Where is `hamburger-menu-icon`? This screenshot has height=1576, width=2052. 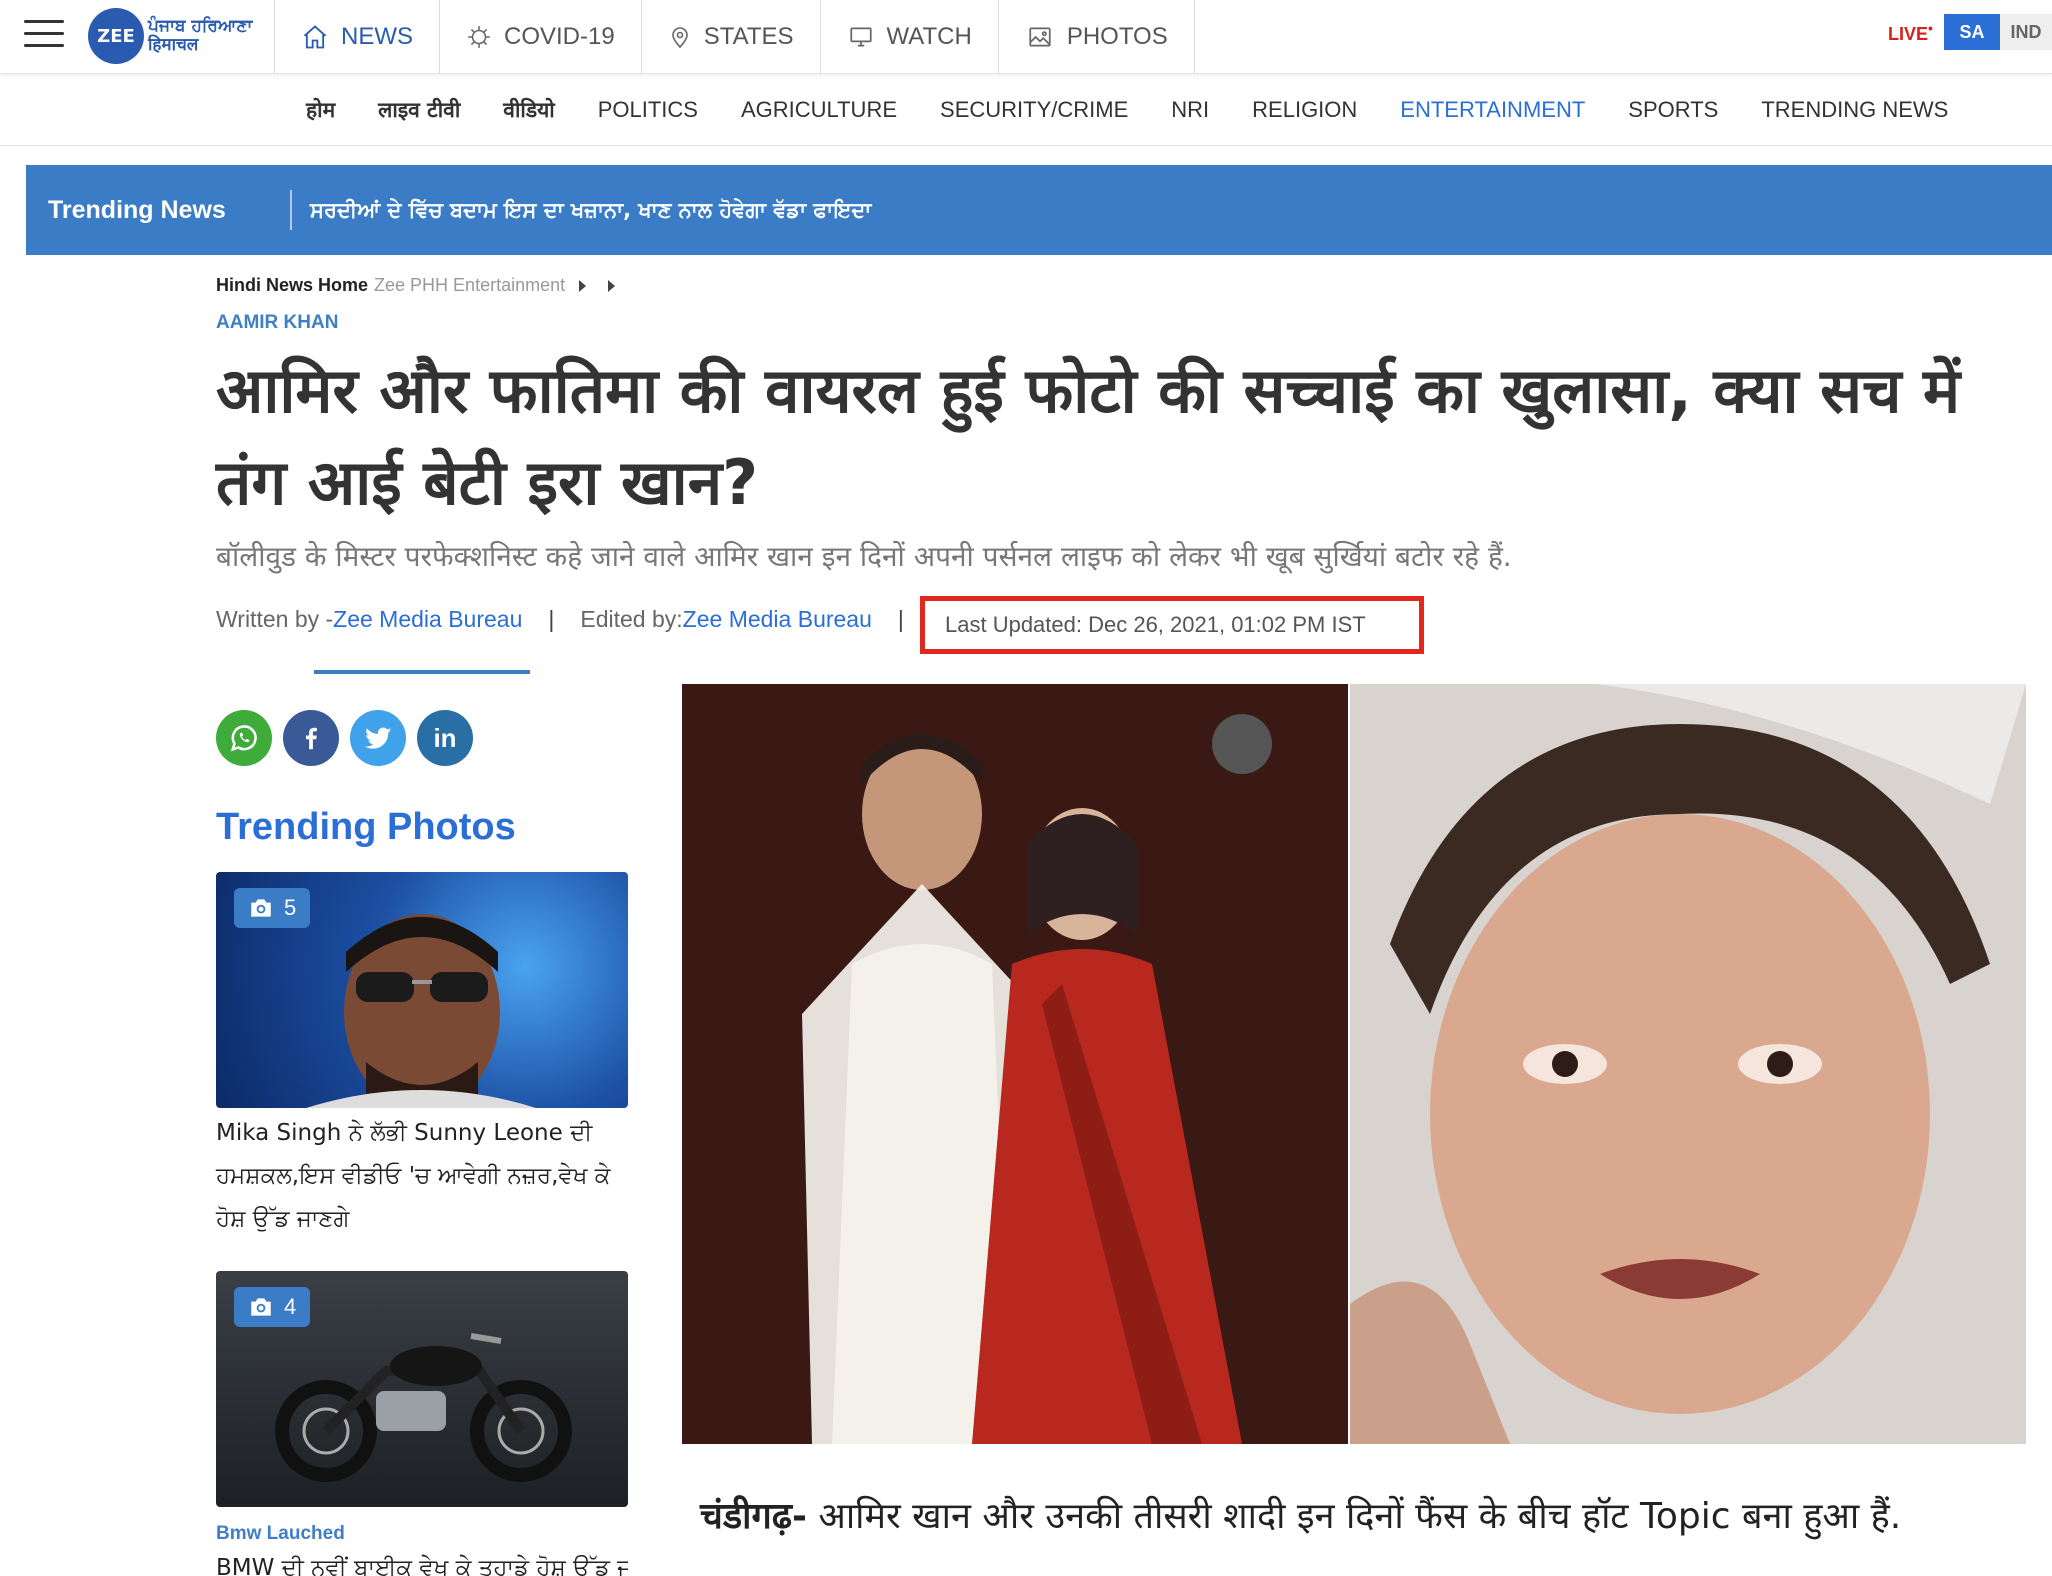 hamburger-menu-icon is located at coordinates (44, 35).